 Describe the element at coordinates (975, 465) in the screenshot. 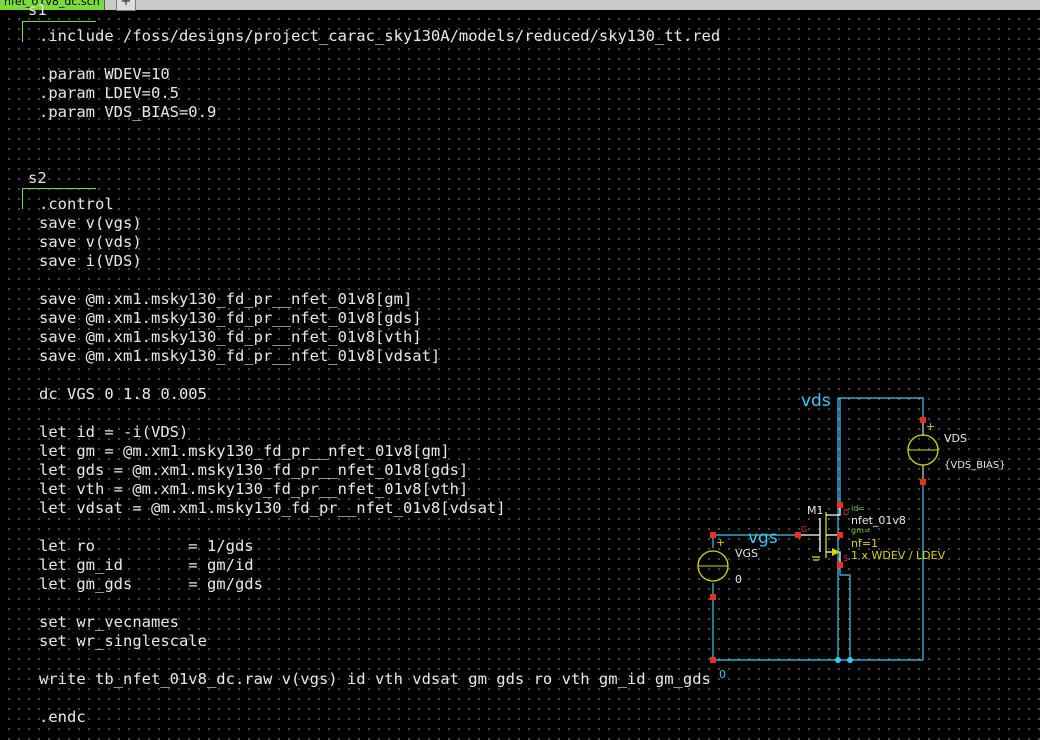

I see `vds-source-value: {VDS_BIAS}` at that location.